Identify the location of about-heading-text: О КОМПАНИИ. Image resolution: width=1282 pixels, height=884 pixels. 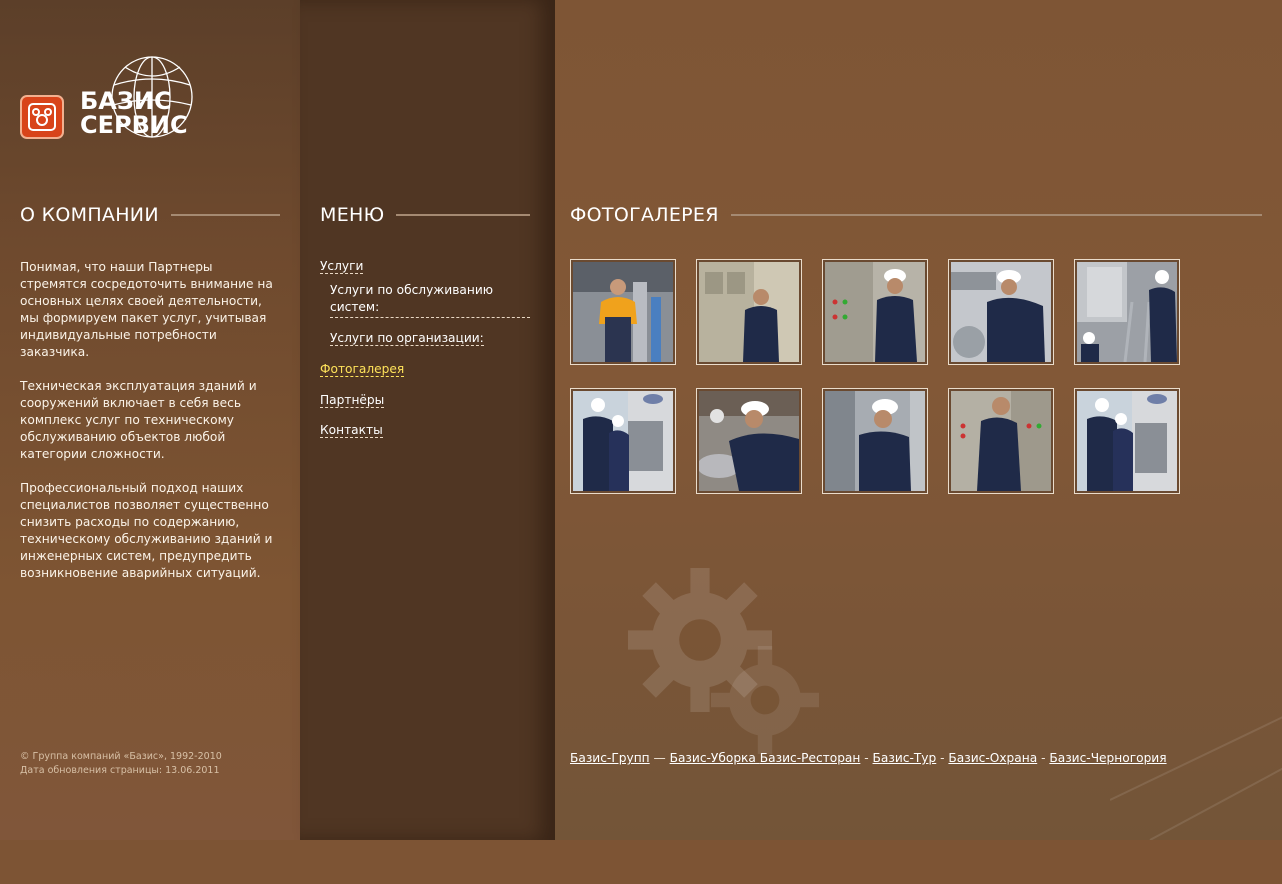
(89, 215).